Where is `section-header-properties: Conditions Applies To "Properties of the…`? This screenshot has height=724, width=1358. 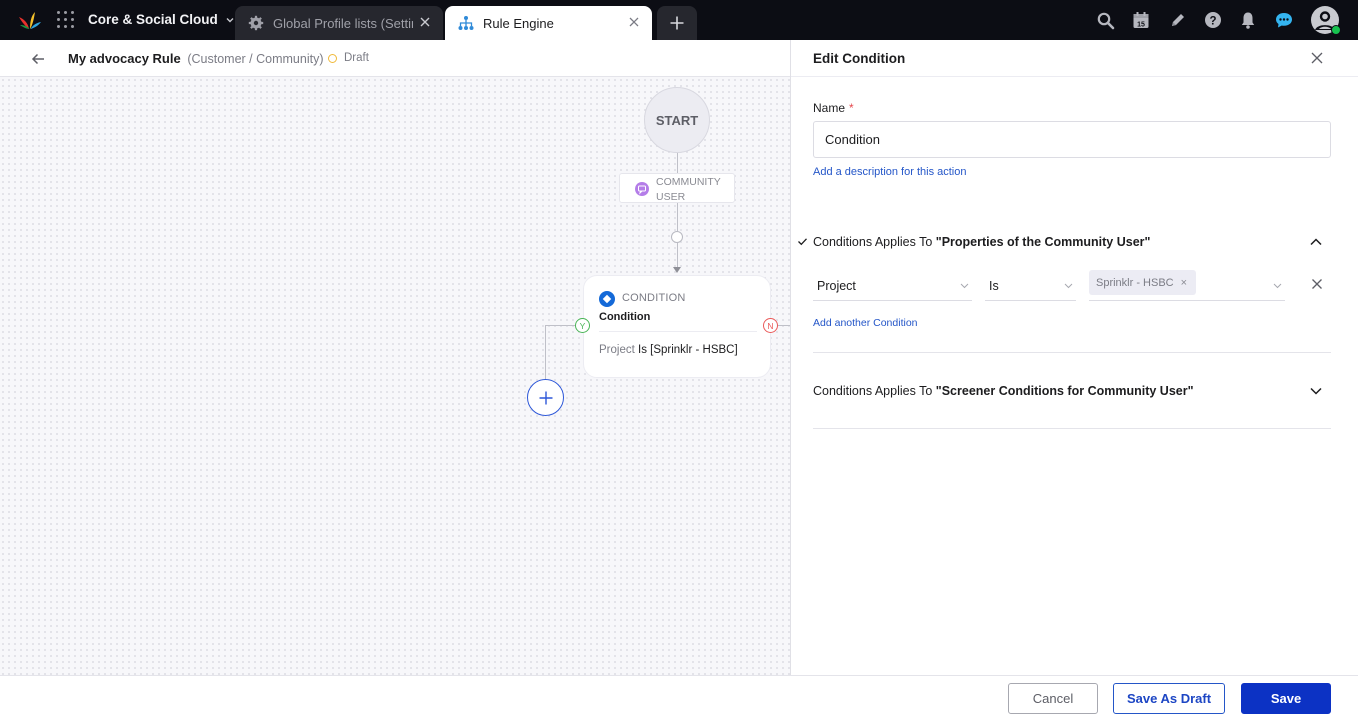 section-header-properties: Conditions Applies To "Properties of the… is located at coordinates (981, 242).